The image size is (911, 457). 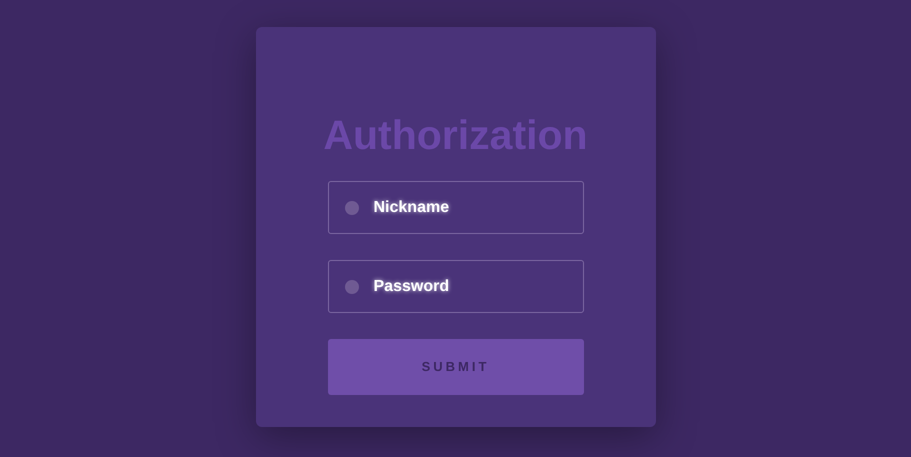 What do you see at coordinates (412, 286) in the screenshot?
I see `field-label: Password` at bounding box center [412, 286].